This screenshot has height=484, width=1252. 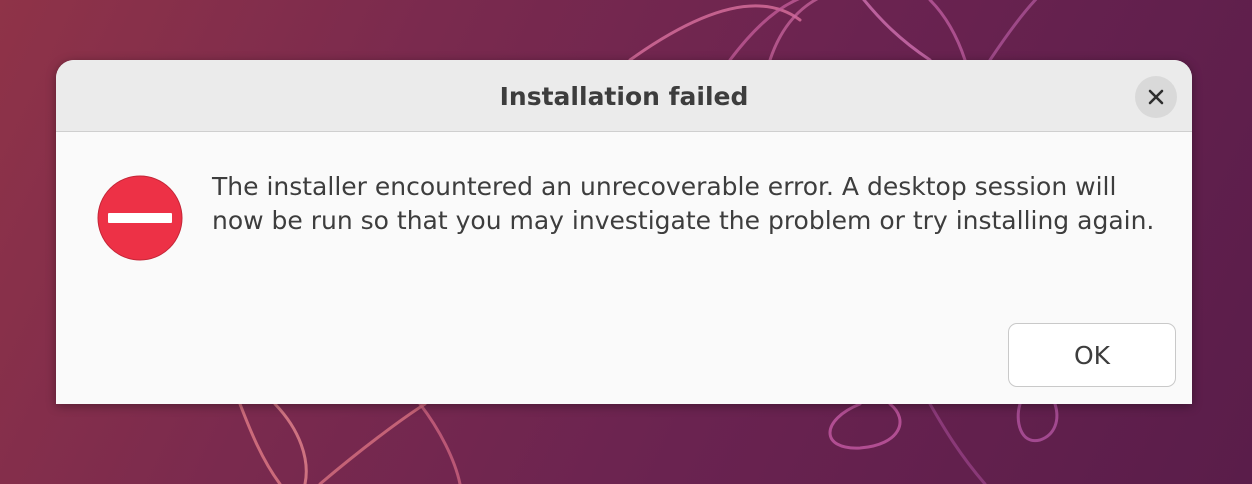 I want to click on close-icon, so click(x=1156, y=97).